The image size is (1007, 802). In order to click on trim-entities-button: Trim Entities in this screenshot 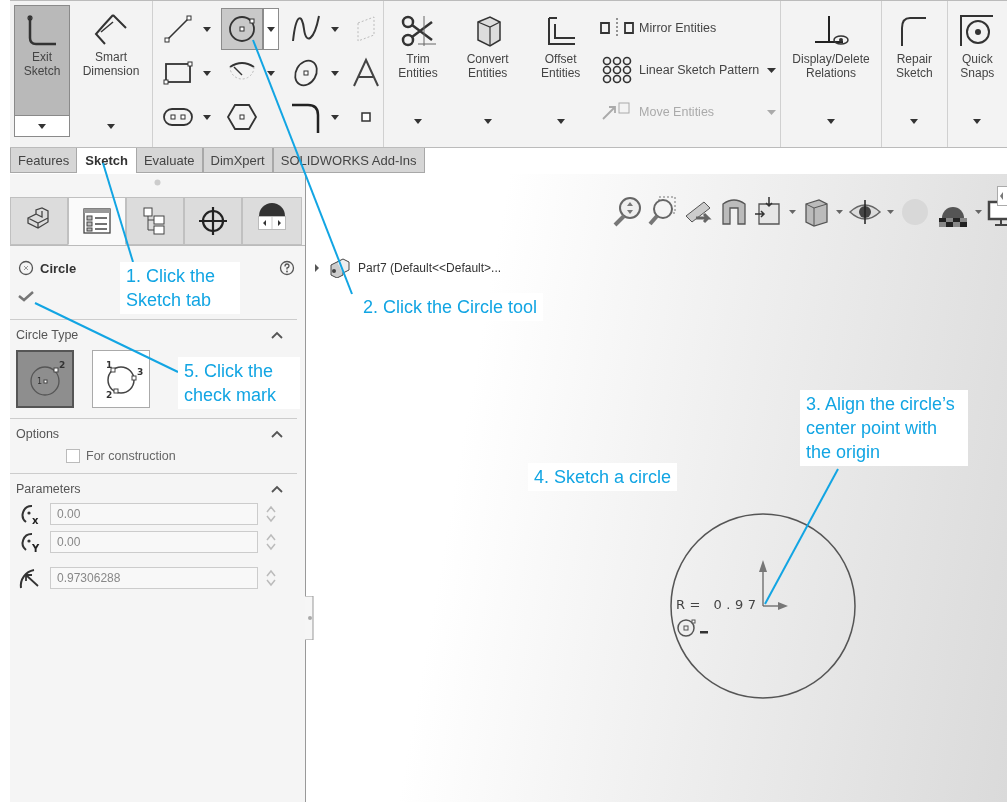, I will do `click(418, 71)`.